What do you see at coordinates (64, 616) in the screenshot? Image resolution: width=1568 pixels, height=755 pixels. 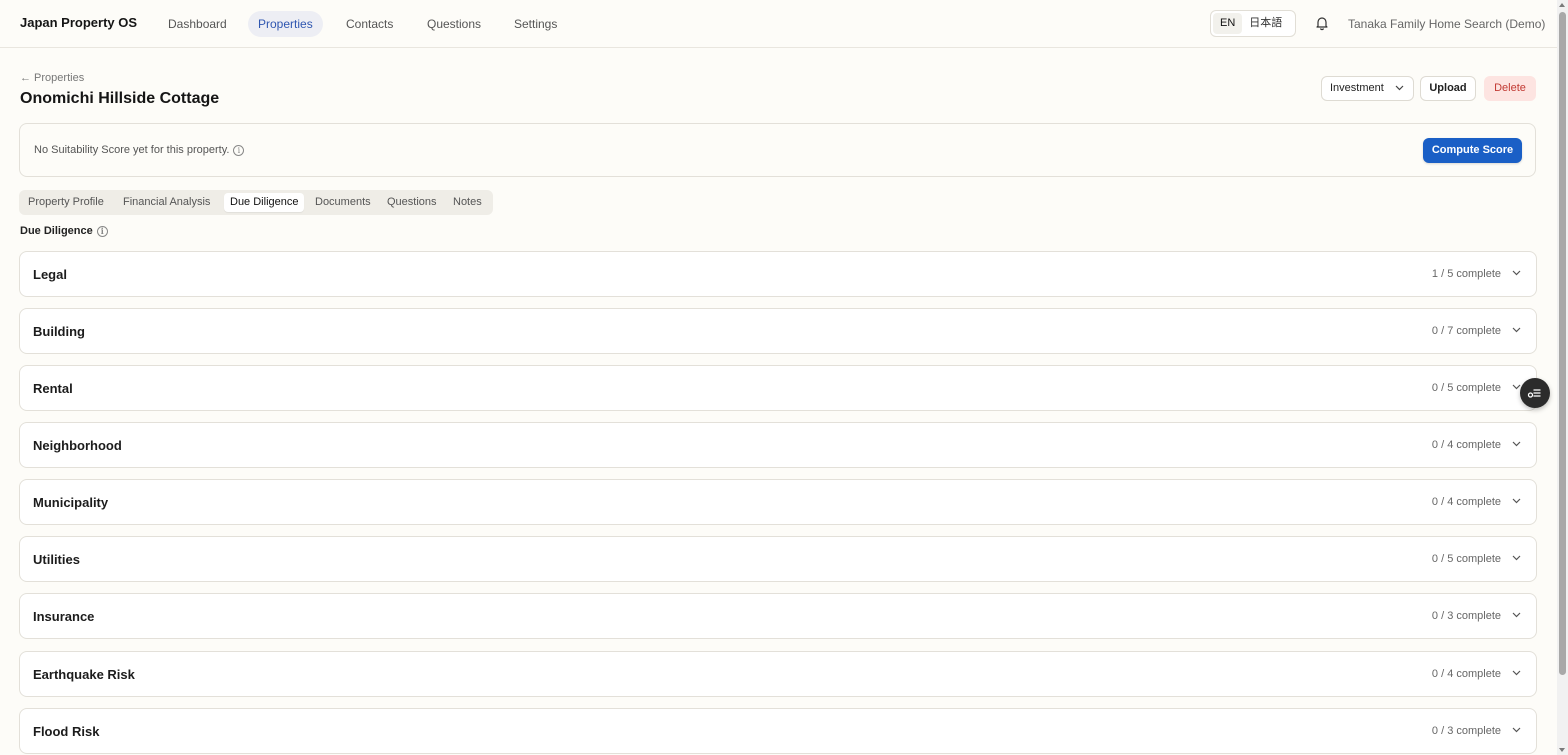 I see `accordion-label: Insurance` at bounding box center [64, 616].